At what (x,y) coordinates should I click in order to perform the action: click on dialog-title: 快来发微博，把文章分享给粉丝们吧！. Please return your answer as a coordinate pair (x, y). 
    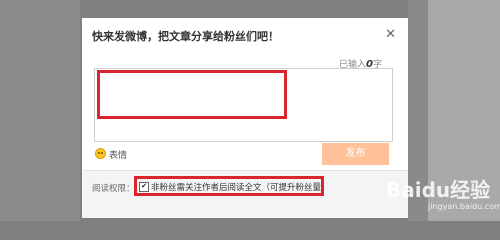
    Looking at the image, I should click on (185, 36).